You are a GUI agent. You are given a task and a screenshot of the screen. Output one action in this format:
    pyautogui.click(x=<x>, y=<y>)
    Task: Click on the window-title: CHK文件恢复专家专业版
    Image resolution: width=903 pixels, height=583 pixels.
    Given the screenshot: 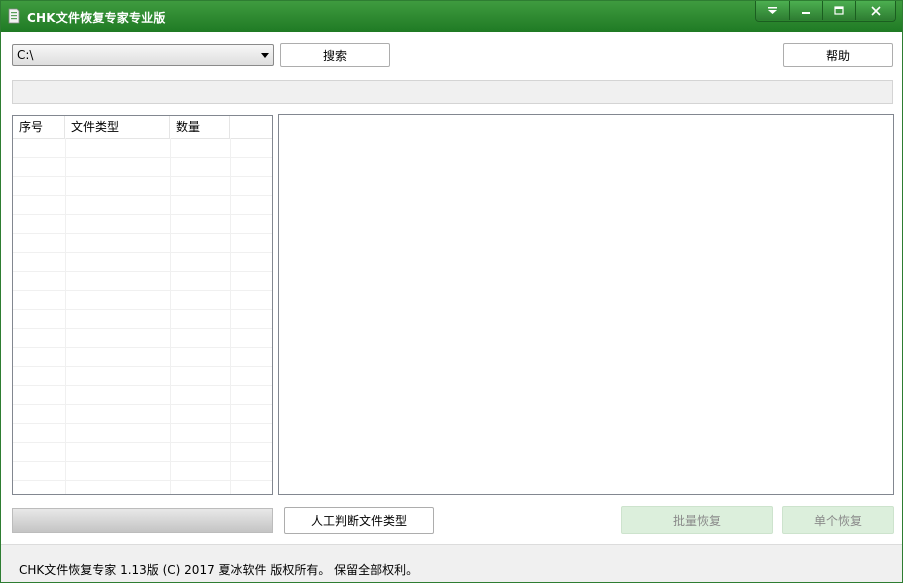 What is the action you would take?
    pyautogui.click(x=96, y=18)
    